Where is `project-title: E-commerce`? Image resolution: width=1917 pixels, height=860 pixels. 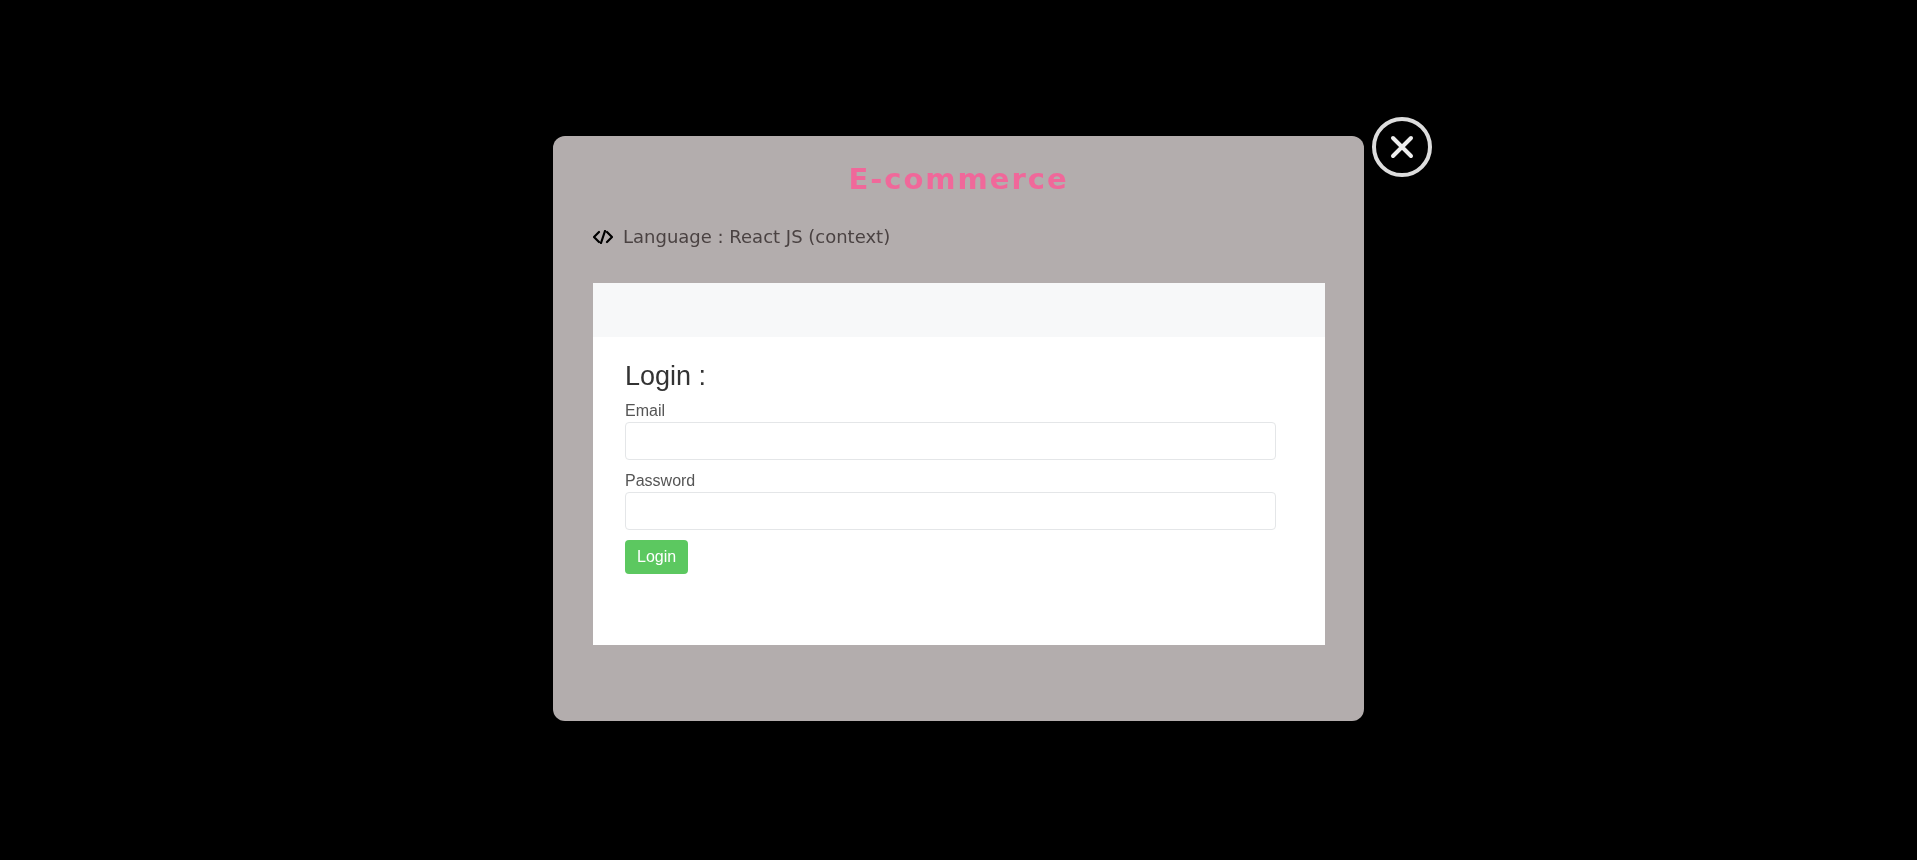 project-title: E-commerce is located at coordinates (958, 179).